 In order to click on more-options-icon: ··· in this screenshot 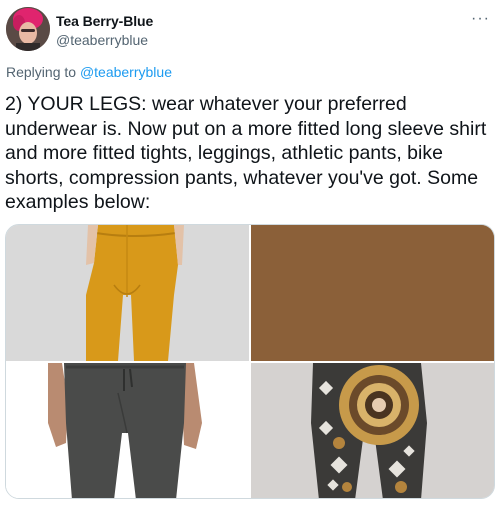, I will do `click(480, 19)`.